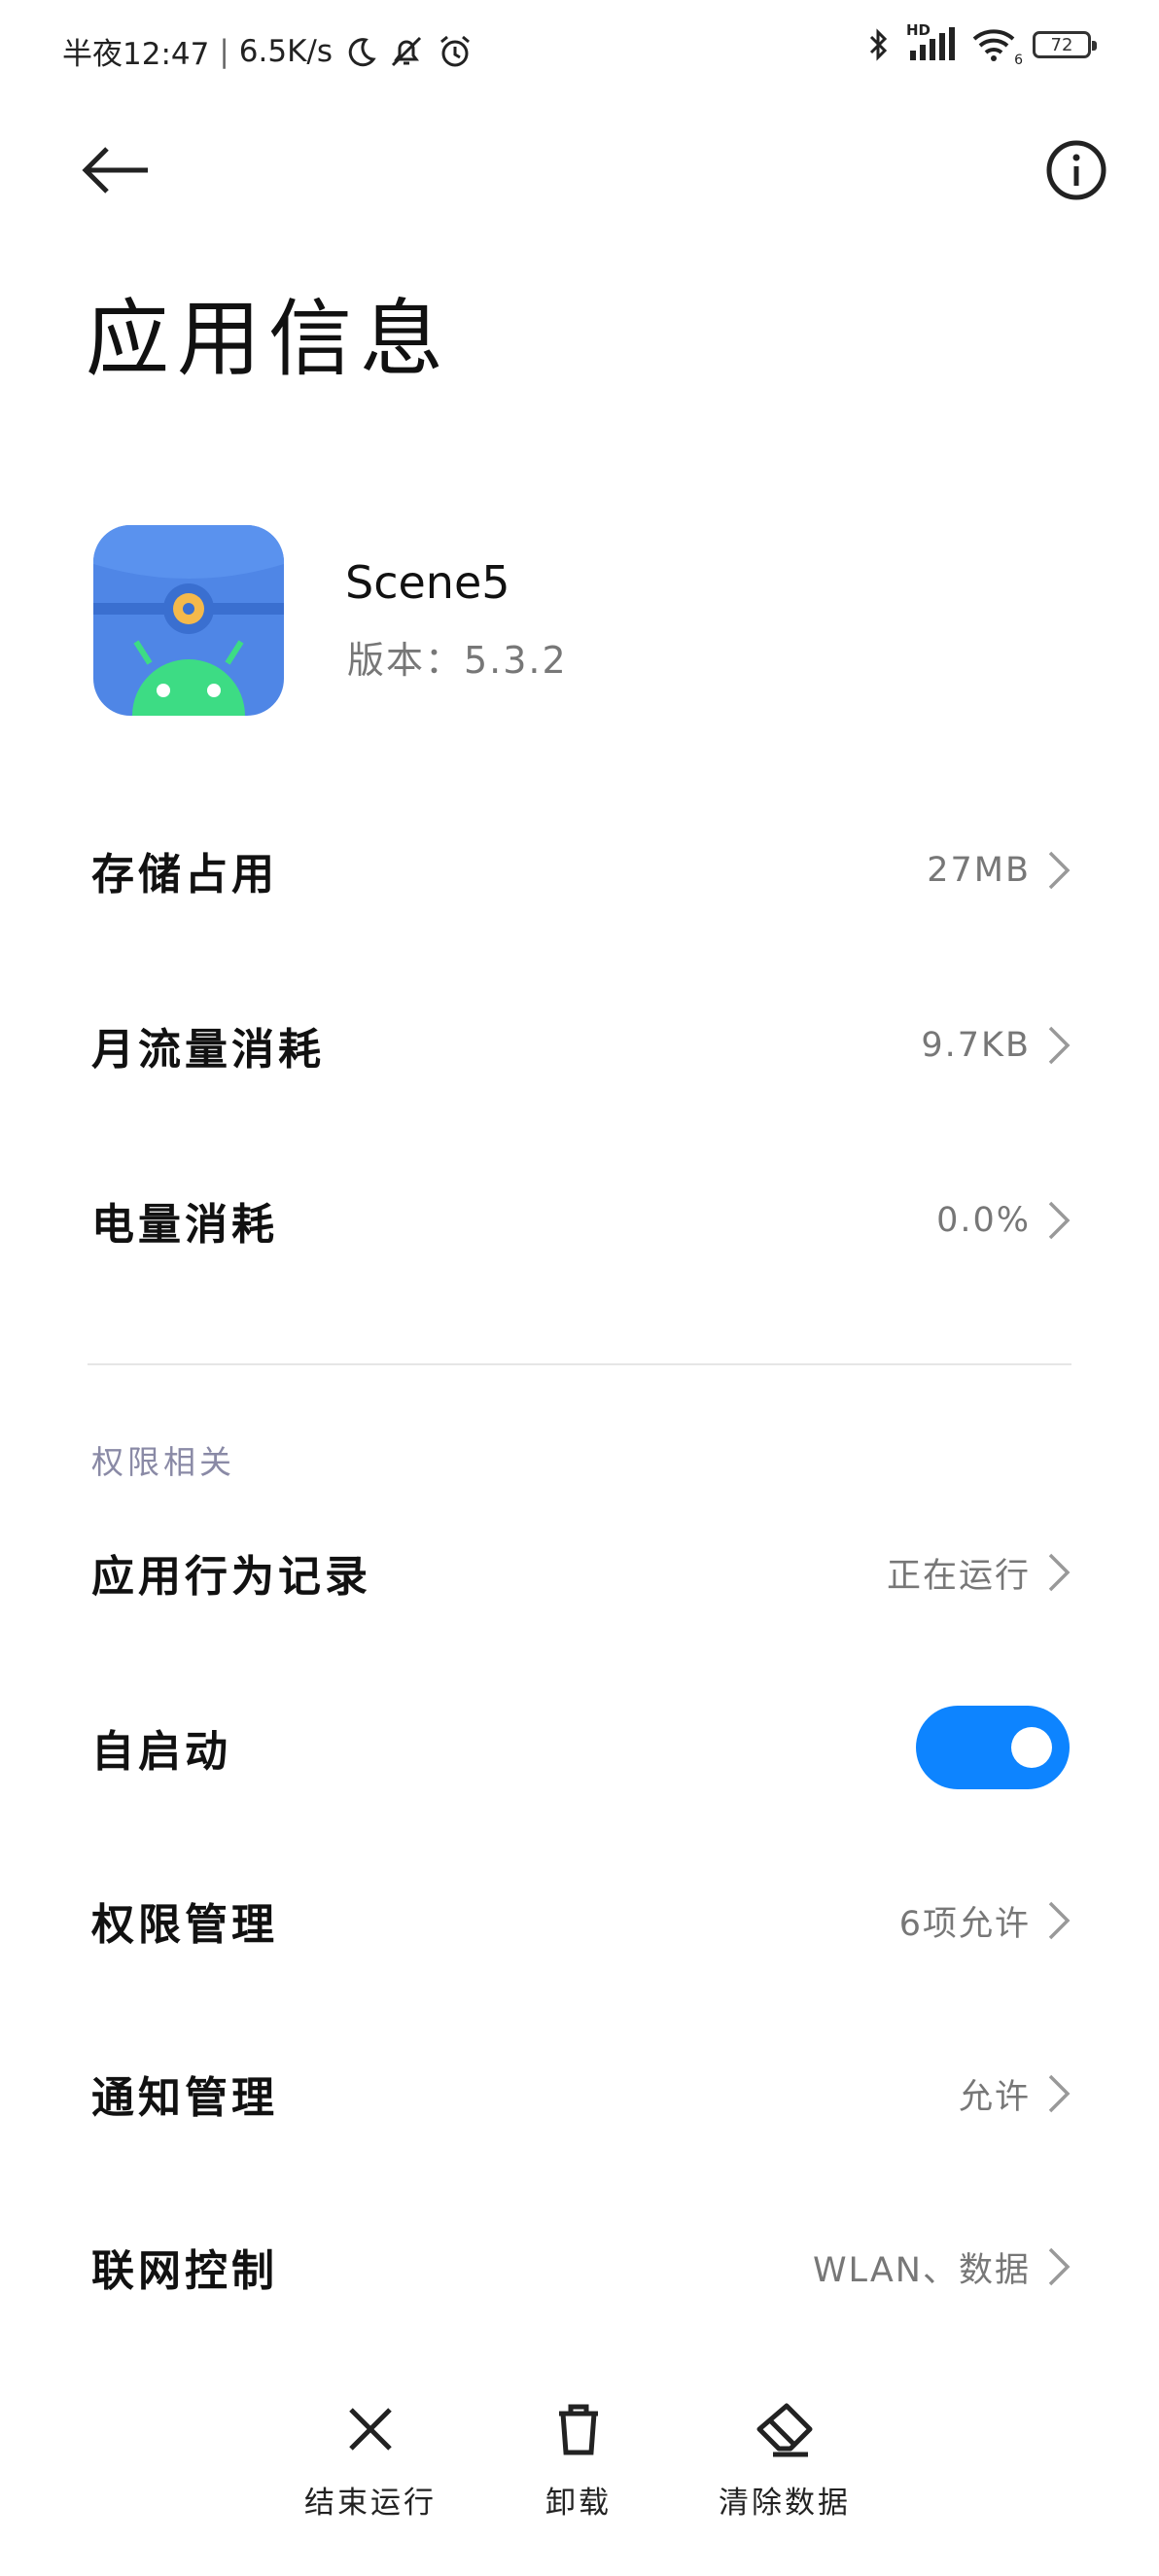  What do you see at coordinates (189, 621) in the screenshot?
I see `app-icon` at bounding box center [189, 621].